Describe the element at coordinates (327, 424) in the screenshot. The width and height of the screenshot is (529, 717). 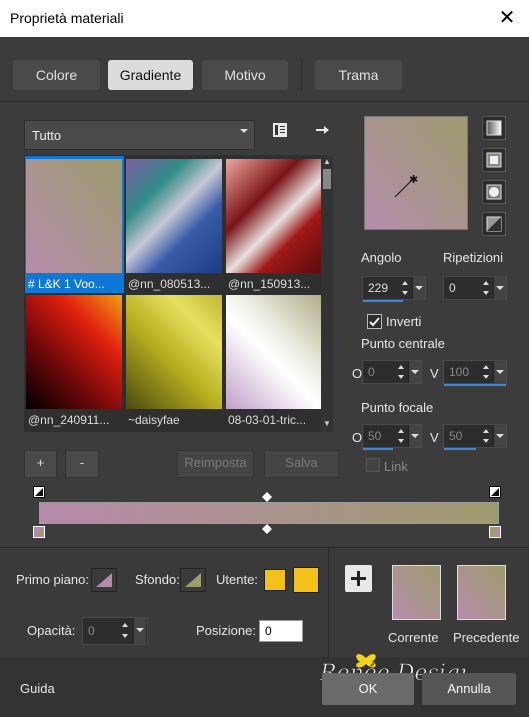
I see `chevron-down-icon: ▼` at that location.